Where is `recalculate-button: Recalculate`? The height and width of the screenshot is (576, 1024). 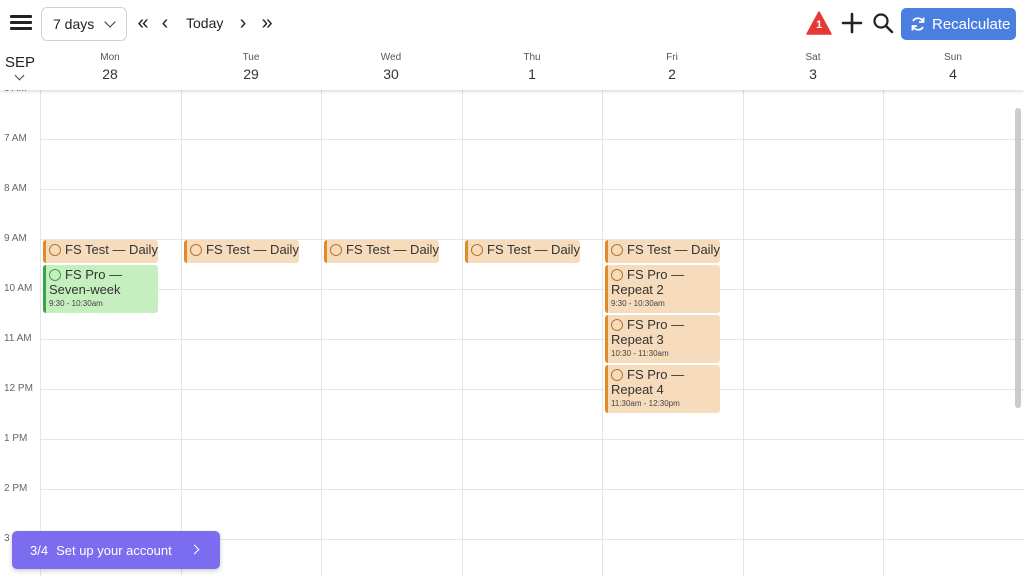
recalculate-button: Recalculate is located at coordinates (958, 24).